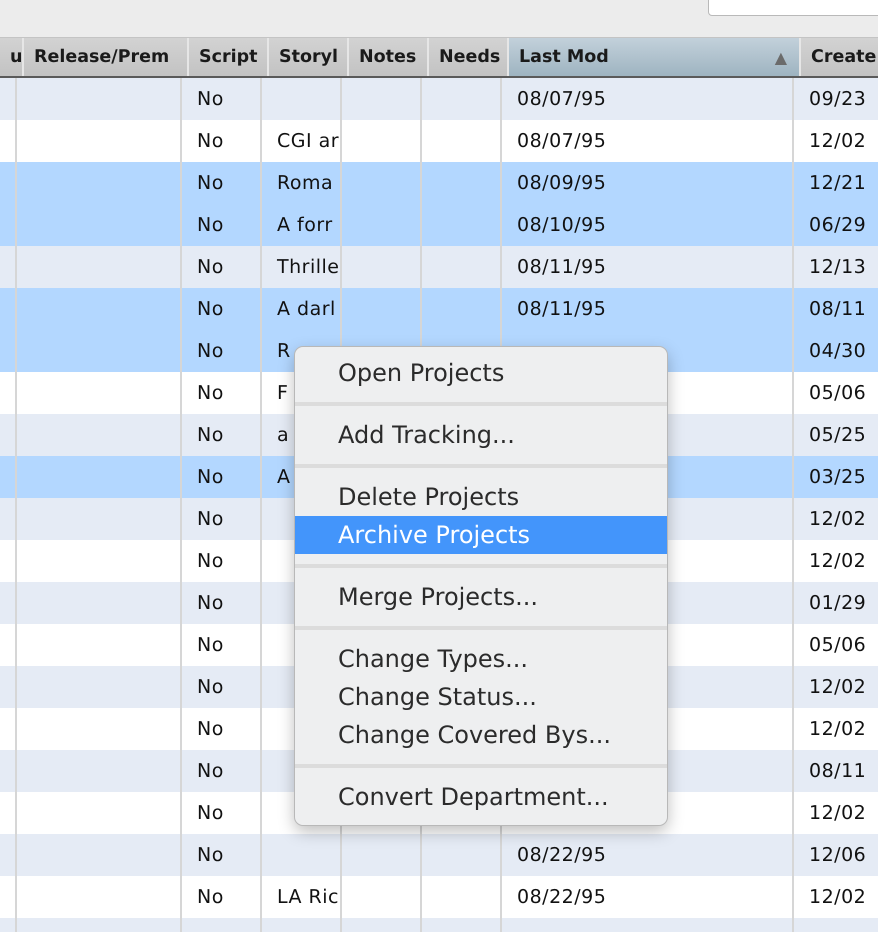  What do you see at coordinates (780, 57) in the screenshot?
I see `sort-arrow: ▲` at bounding box center [780, 57].